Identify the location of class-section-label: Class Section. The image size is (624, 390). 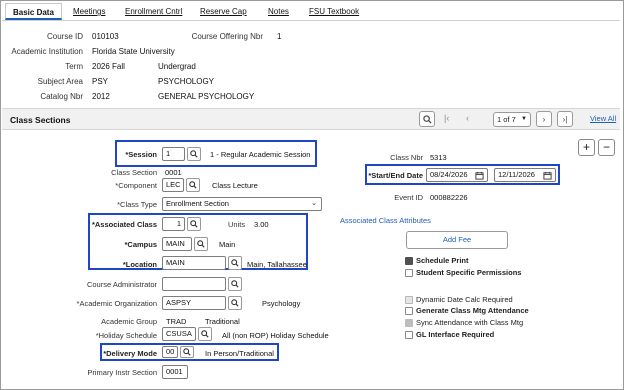
(134, 172).